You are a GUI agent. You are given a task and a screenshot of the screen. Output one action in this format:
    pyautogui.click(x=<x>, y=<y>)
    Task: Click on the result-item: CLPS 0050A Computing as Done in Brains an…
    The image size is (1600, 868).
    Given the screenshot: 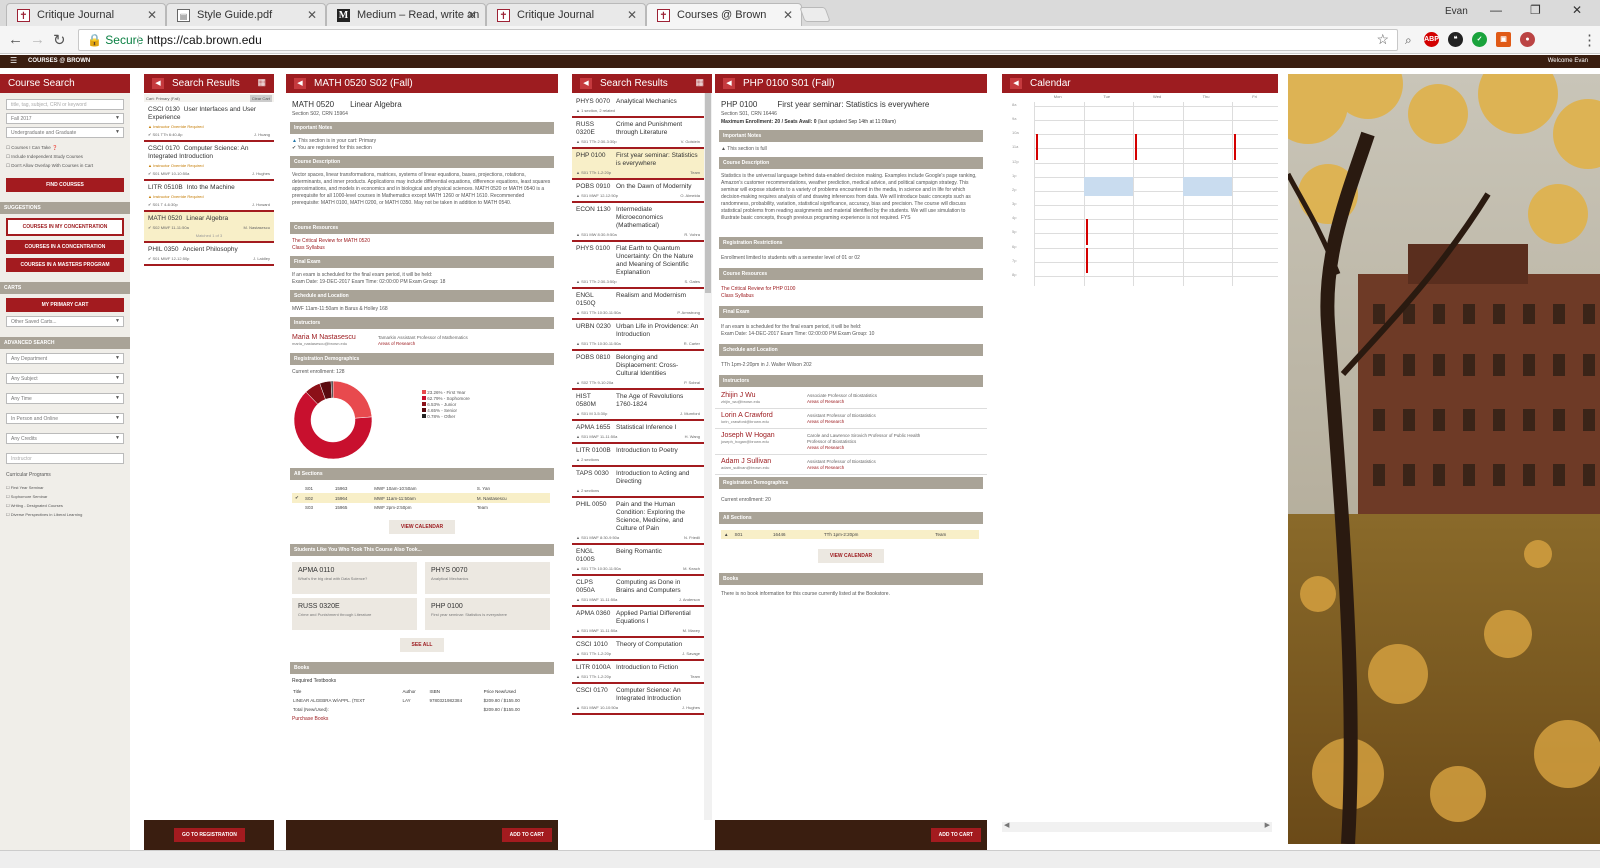 What is the action you would take?
    pyautogui.click(x=638, y=591)
    